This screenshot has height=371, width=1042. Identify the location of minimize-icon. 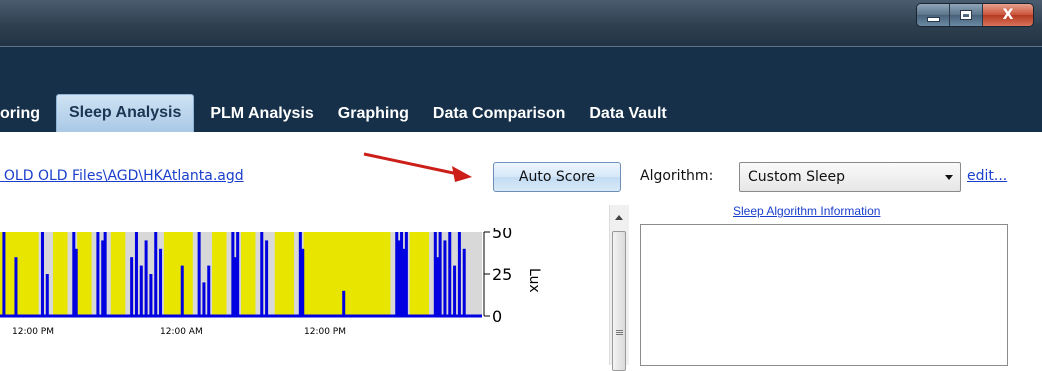
(933, 19).